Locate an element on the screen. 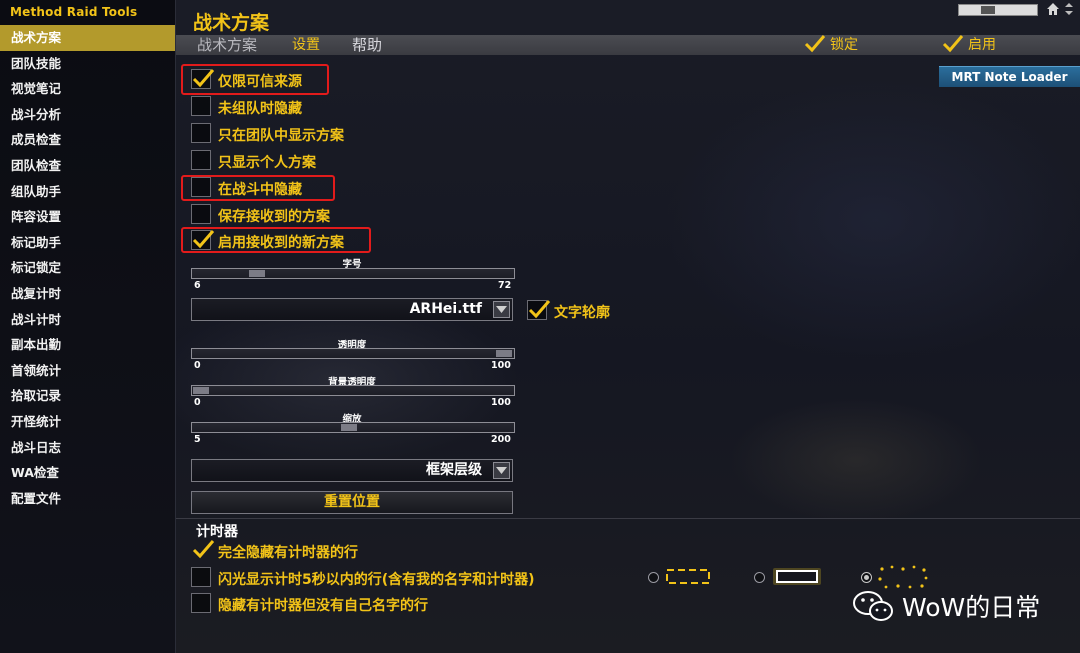  mrt-note-loader-button: MRT Note Loader is located at coordinates (1009, 76).